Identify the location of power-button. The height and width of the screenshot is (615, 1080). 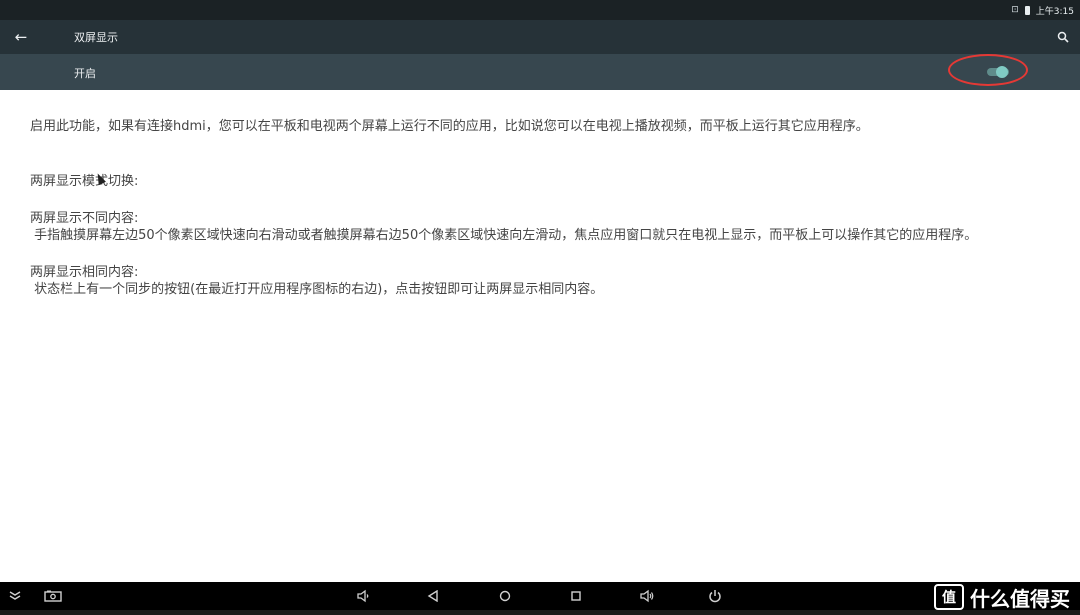
(715, 596).